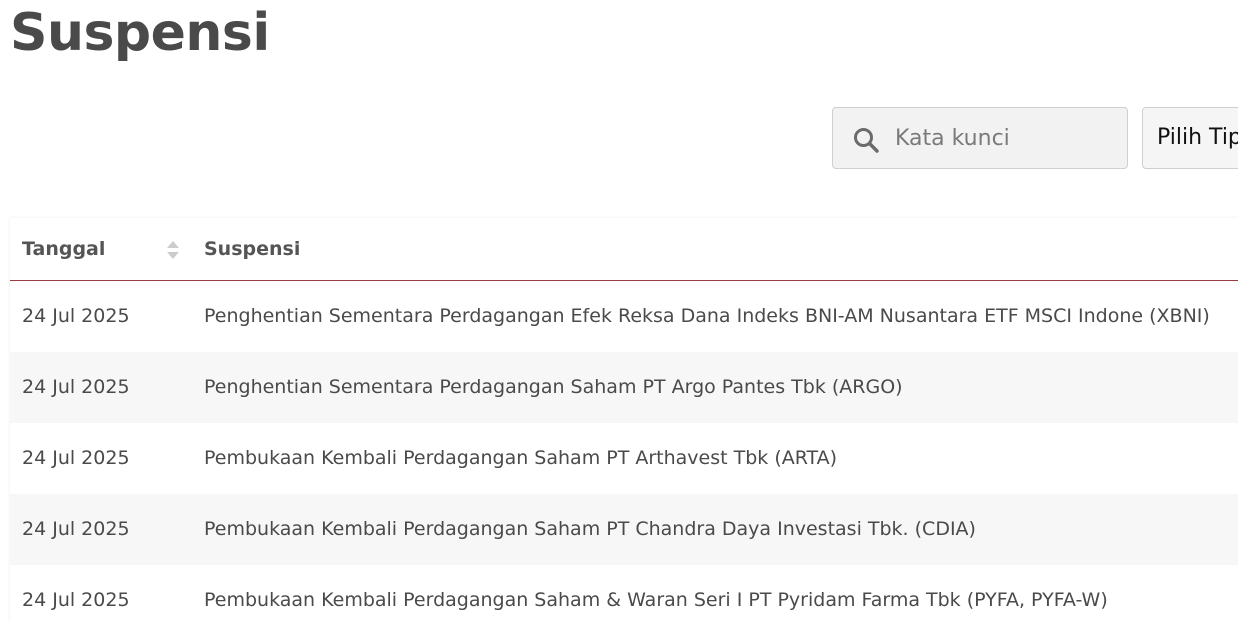 The height and width of the screenshot is (621, 1238). I want to click on sort-icon, so click(173, 250).